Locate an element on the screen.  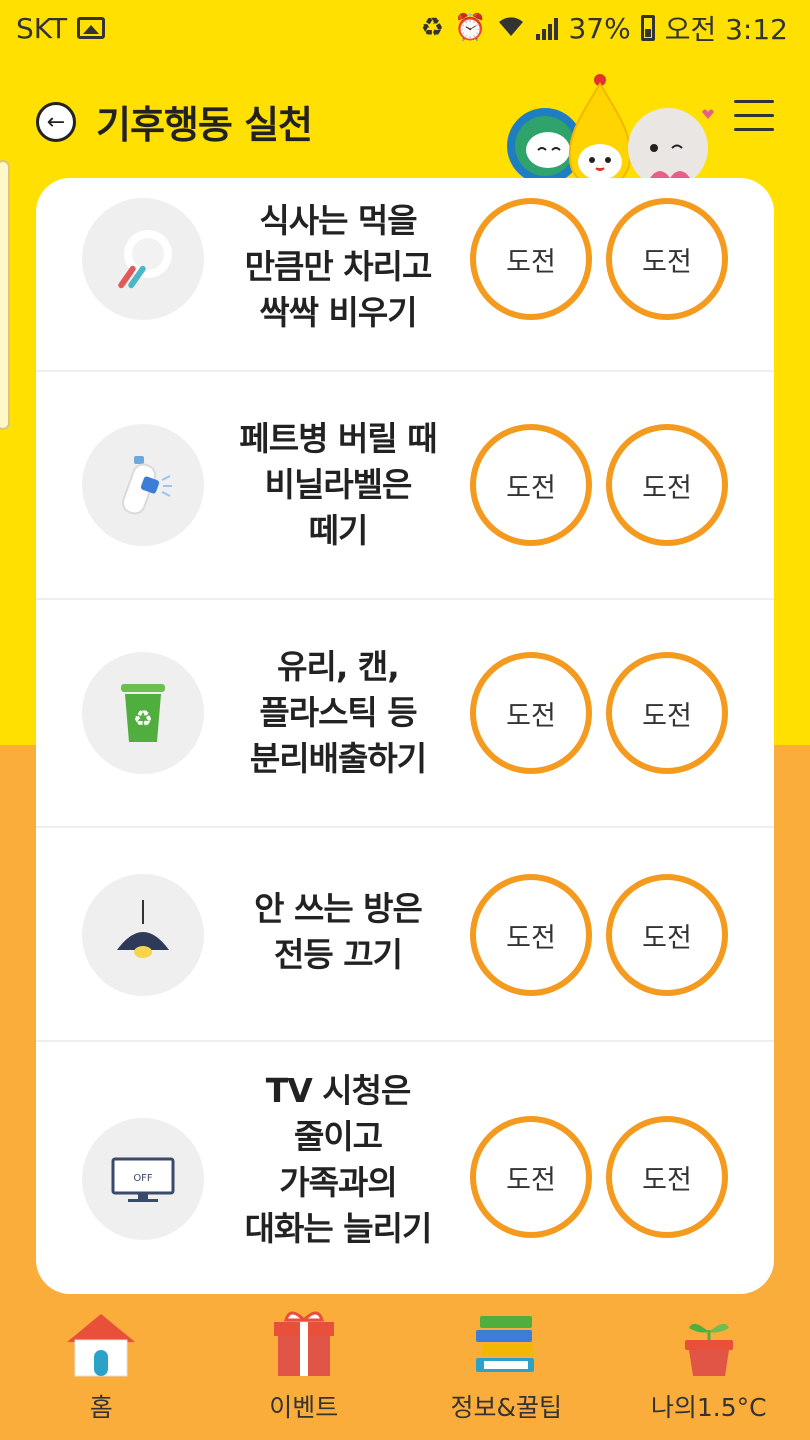
alarm-icon: ⏰ is located at coordinates (470, 28).